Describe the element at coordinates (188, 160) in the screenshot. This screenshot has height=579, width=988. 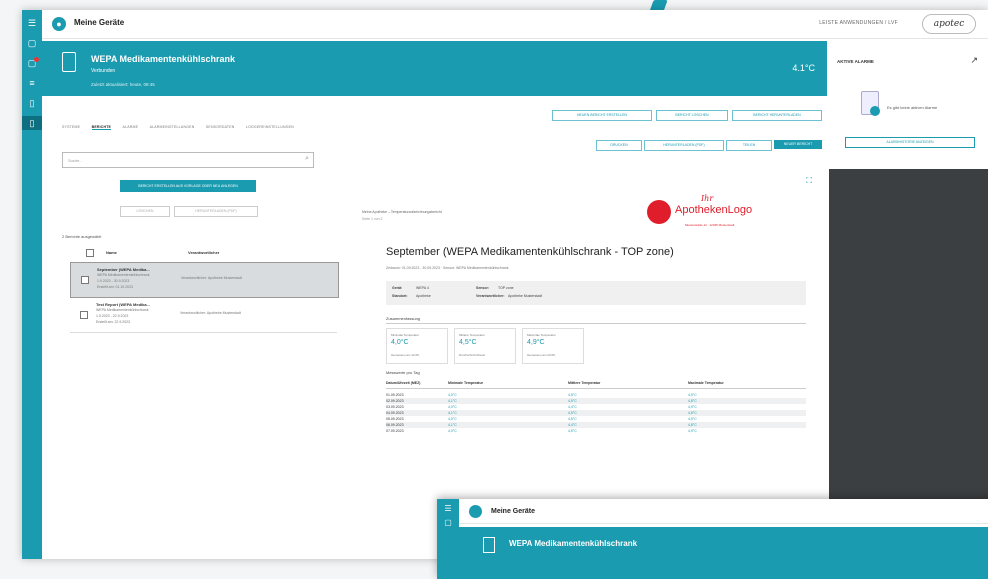
I see `search-field: Suche... ⌕` at that location.